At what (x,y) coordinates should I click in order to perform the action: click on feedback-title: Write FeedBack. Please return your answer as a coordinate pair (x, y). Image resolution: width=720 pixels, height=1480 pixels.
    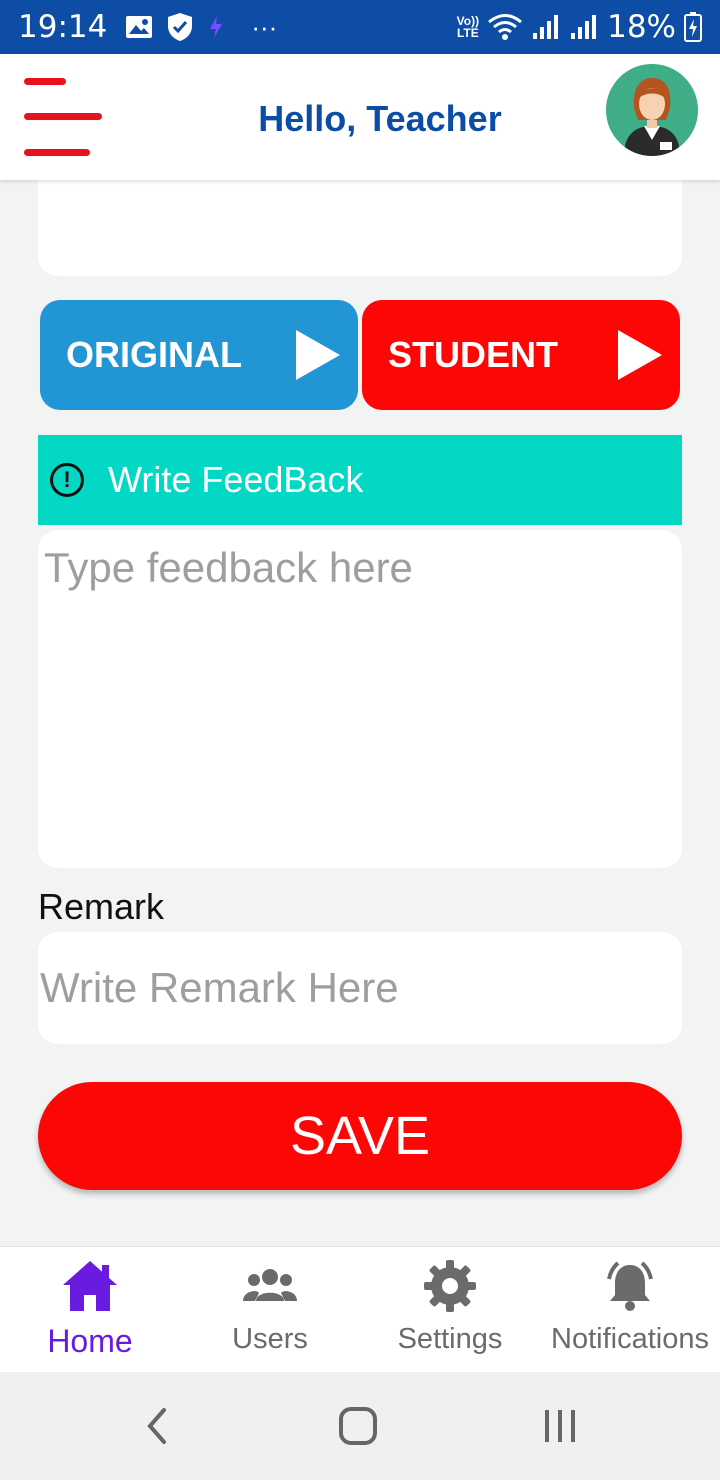
    Looking at the image, I should click on (236, 479).